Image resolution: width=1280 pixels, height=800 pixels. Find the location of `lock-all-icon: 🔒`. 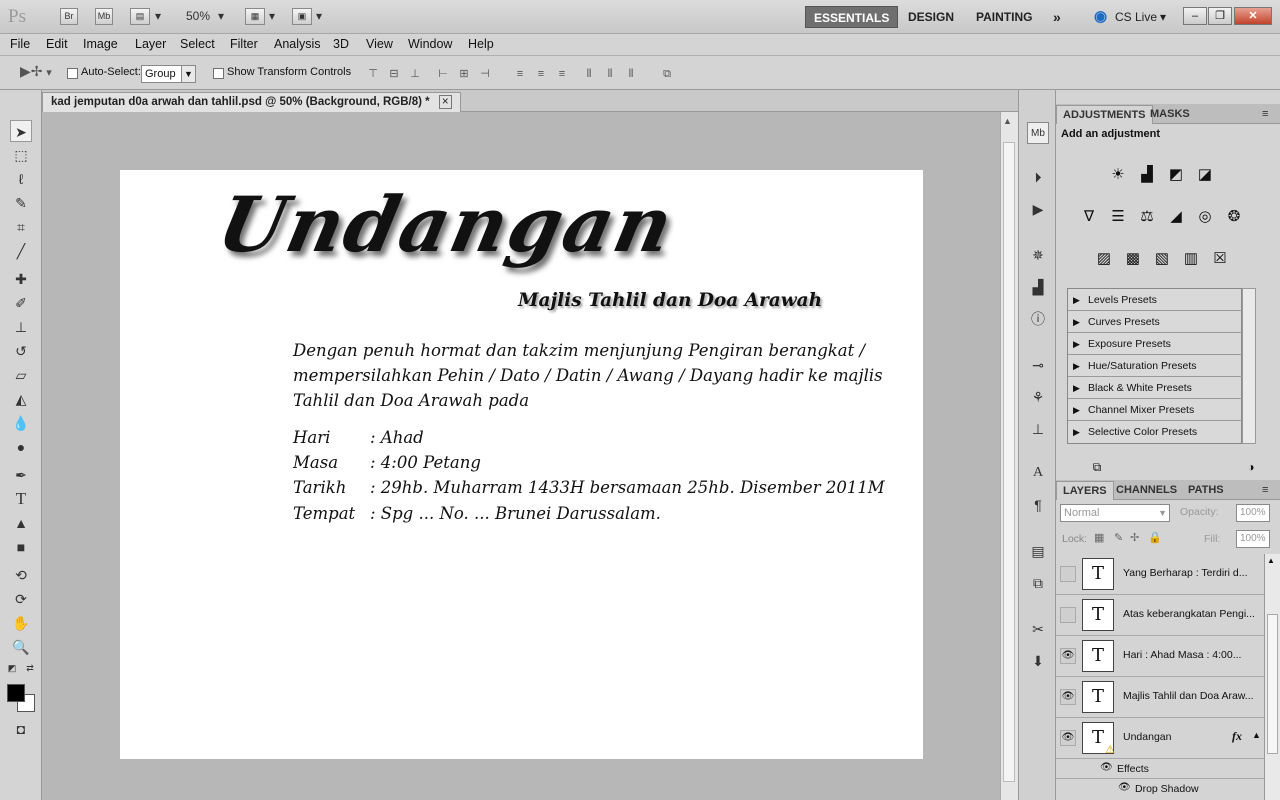

lock-all-icon: 🔒 is located at coordinates (1155, 537).